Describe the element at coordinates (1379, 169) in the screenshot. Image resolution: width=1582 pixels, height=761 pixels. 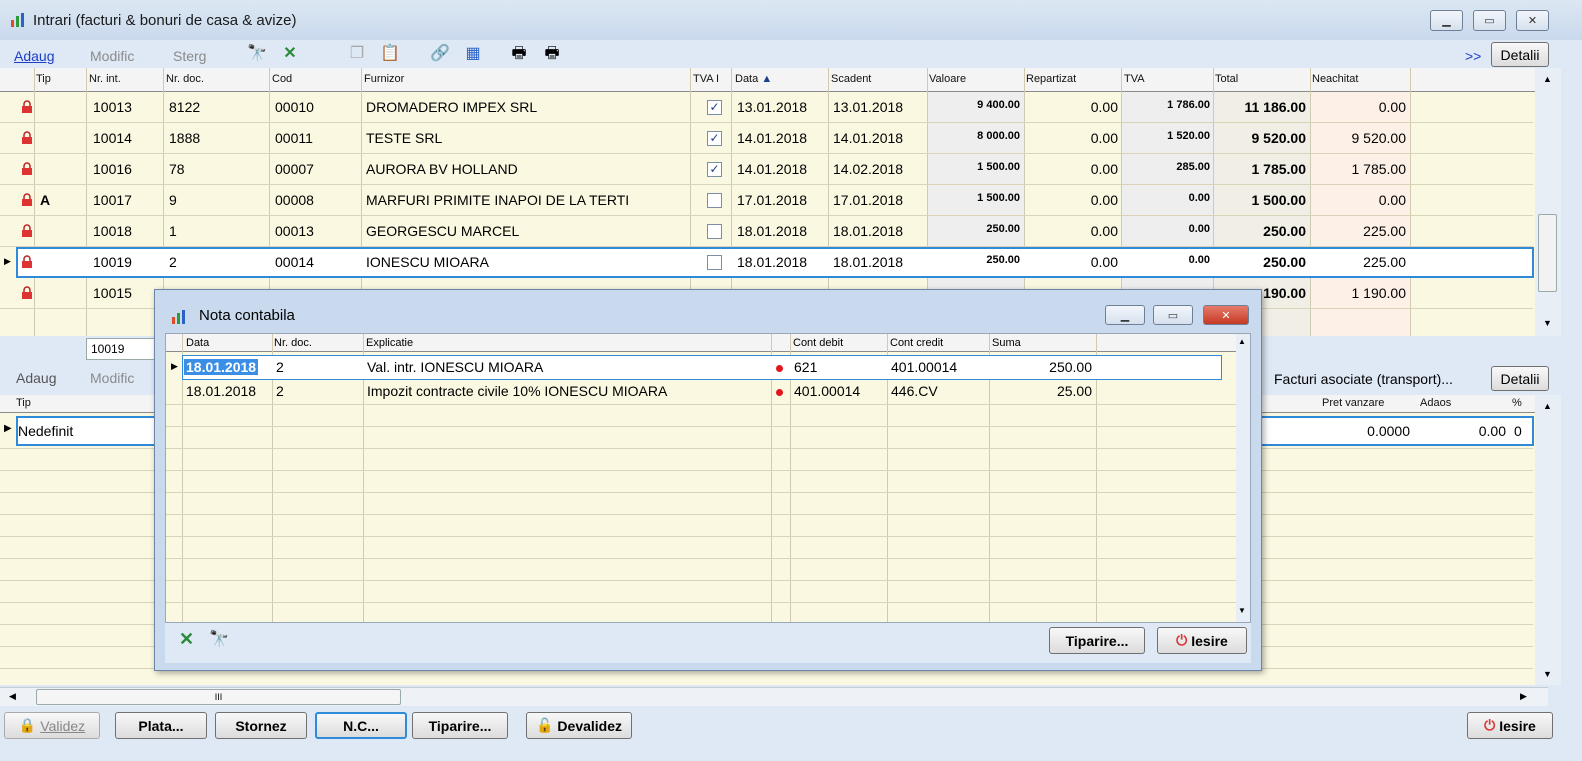
I see `neachitat-cell: 1 785.00` at that location.